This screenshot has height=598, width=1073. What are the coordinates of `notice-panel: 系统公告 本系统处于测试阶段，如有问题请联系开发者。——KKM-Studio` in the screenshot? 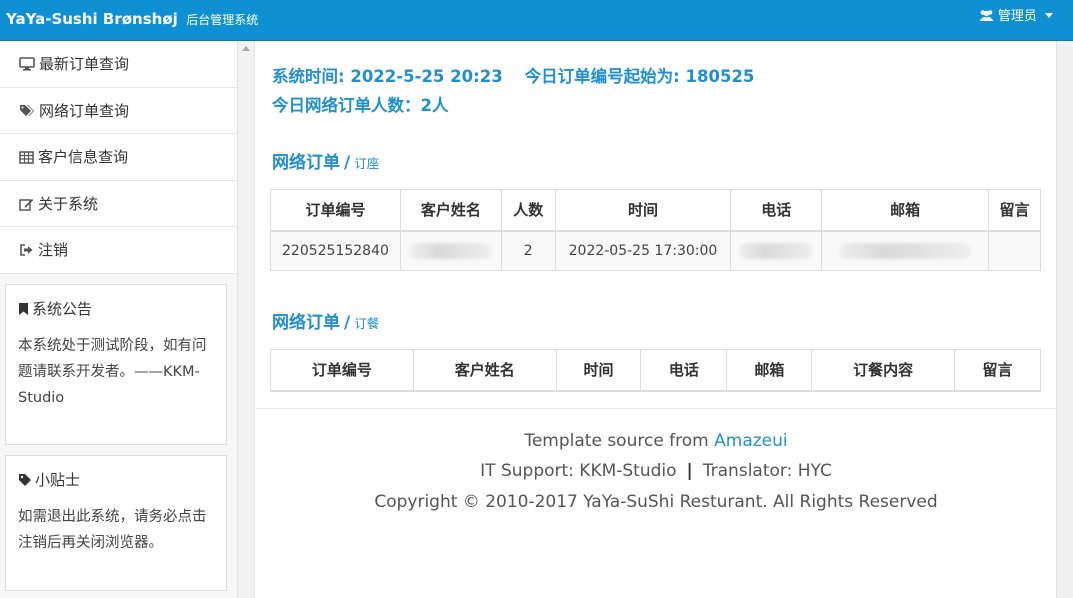 It's located at (116, 364).